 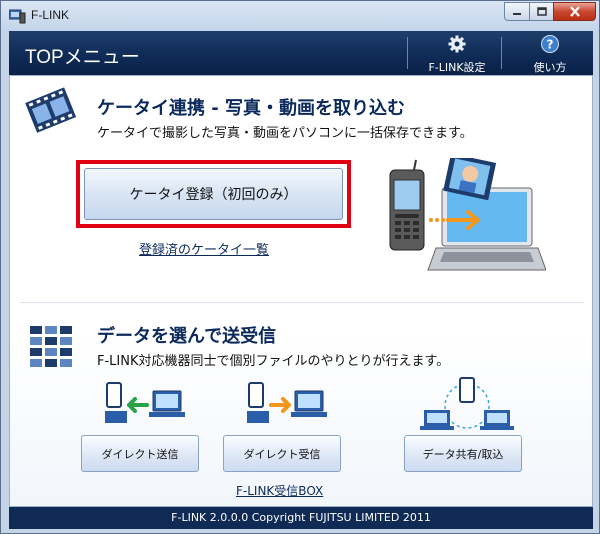 What do you see at coordinates (550, 67) in the screenshot?
I see `help-label: 使い方` at bounding box center [550, 67].